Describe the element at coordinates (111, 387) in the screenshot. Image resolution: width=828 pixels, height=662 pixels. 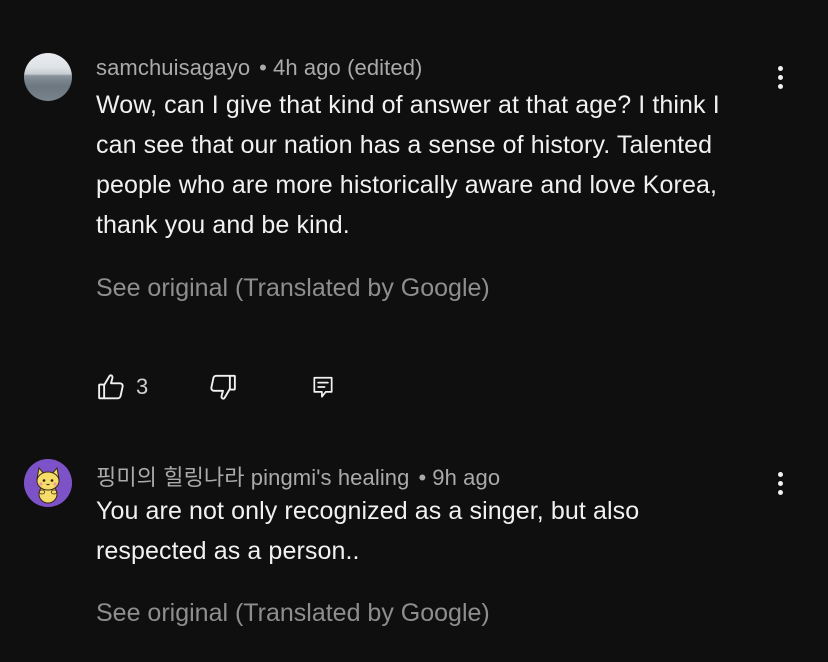
I see `thumbs-up-icon` at that location.